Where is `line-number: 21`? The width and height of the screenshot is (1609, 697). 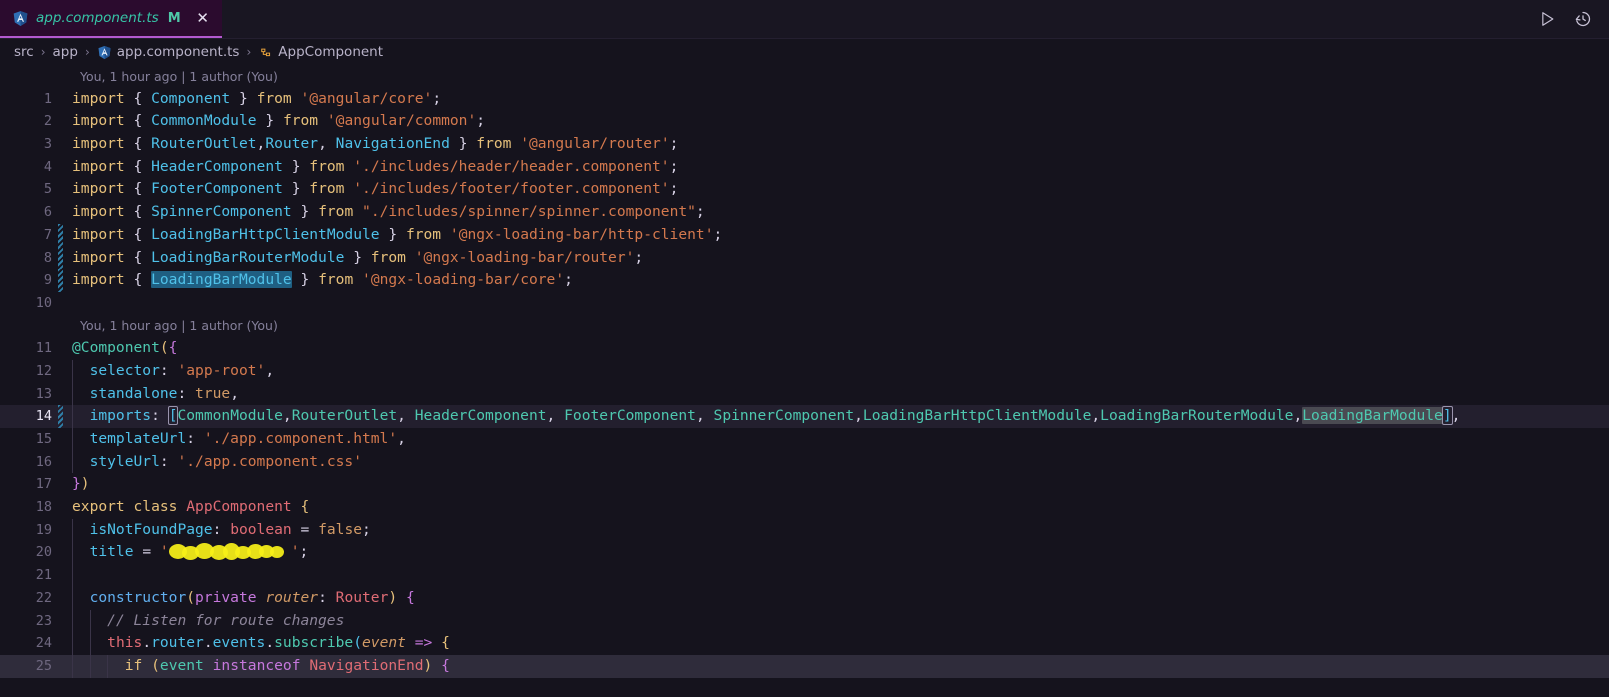 line-number: 21 is located at coordinates (43, 575).